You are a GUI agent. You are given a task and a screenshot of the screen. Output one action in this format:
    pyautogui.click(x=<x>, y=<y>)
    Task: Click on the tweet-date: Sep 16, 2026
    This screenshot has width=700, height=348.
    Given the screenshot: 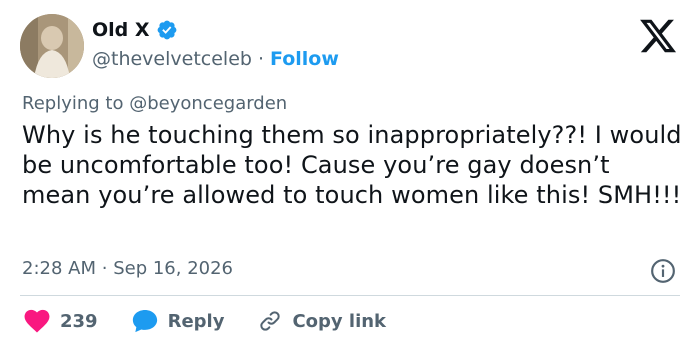 What is the action you would take?
    pyautogui.click(x=173, y=268)
    